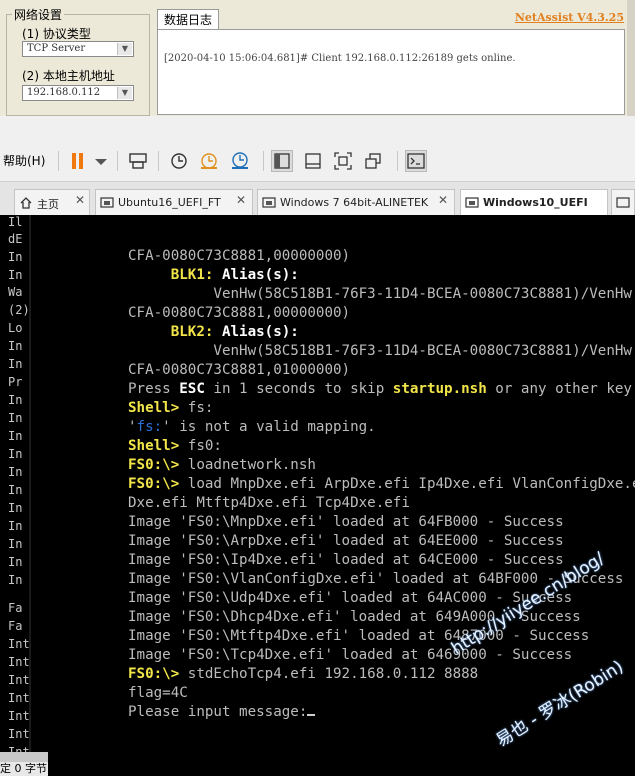 The image size is (635, 776). Describe the element at coordinates (132, 427) in the screenshot. I see `console-text: '` at that location.